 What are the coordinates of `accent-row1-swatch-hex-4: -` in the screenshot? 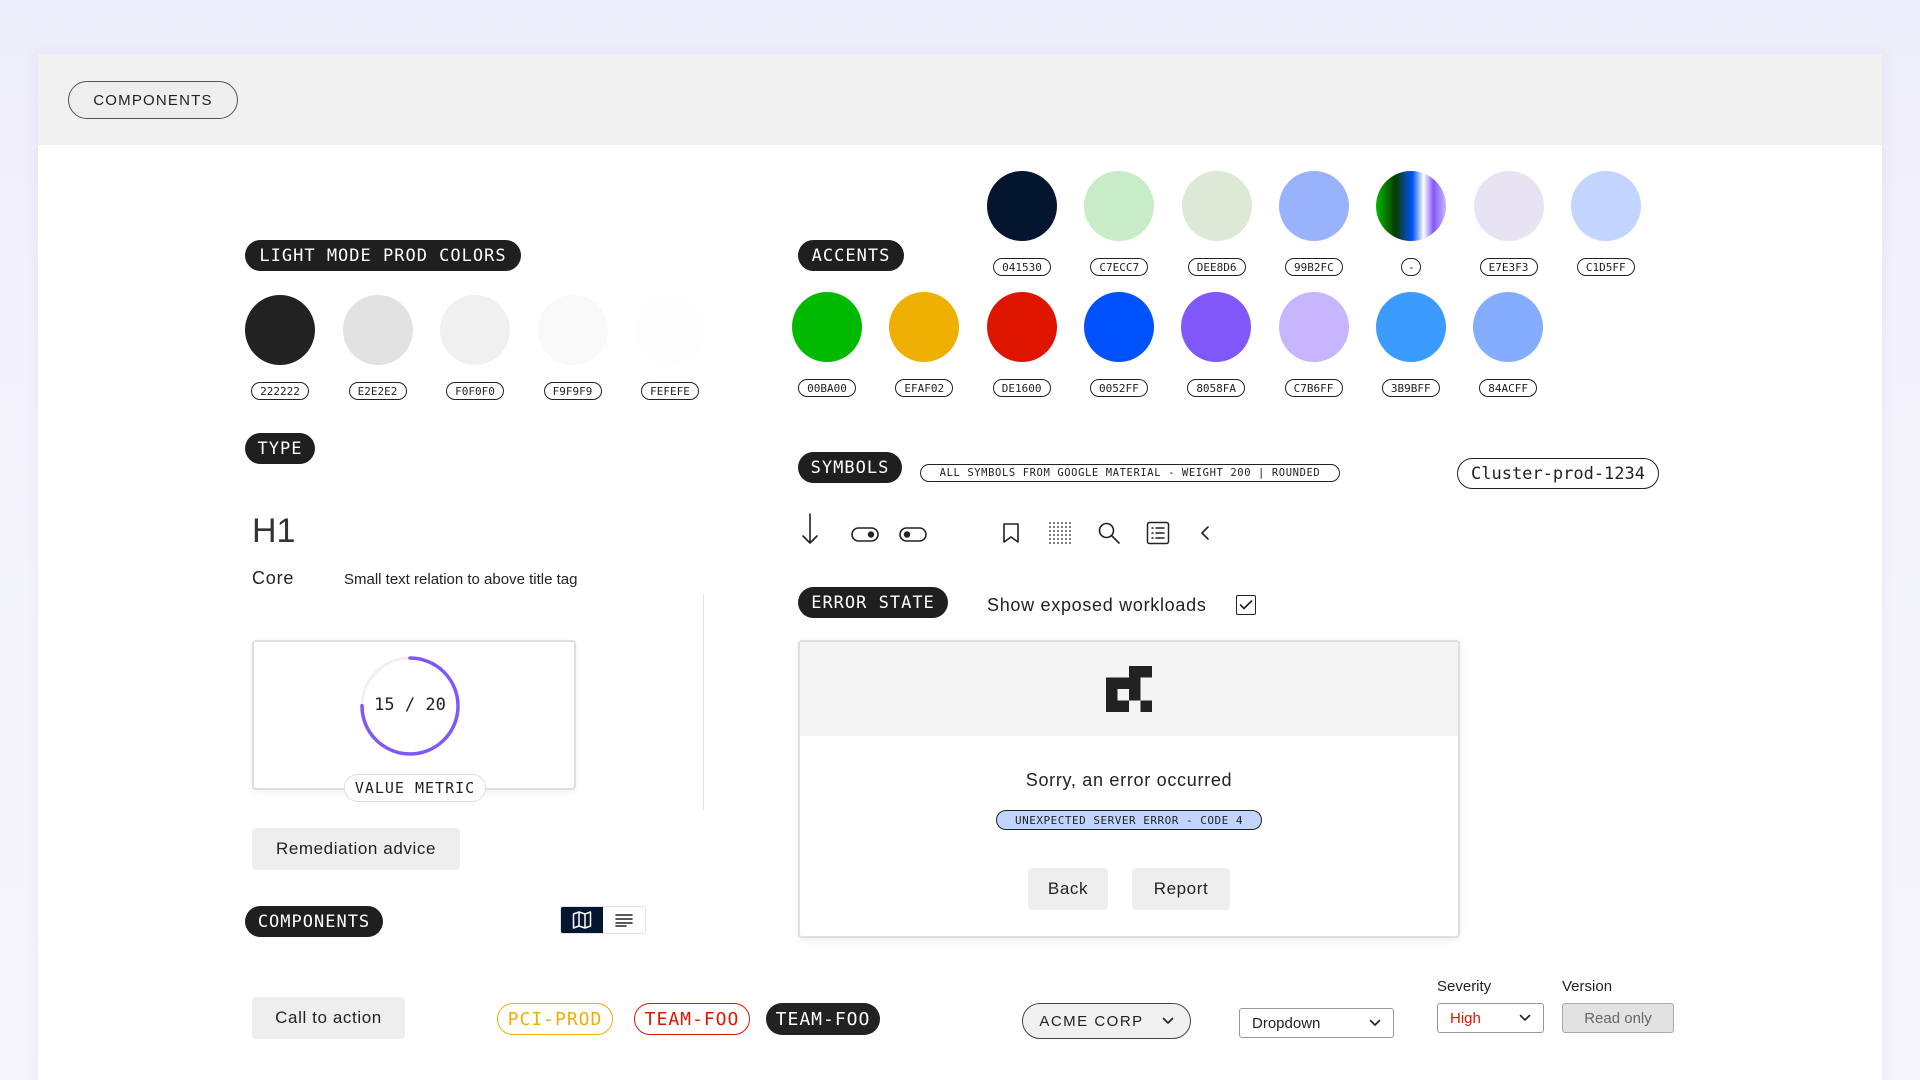 It's located at (1411, 267).